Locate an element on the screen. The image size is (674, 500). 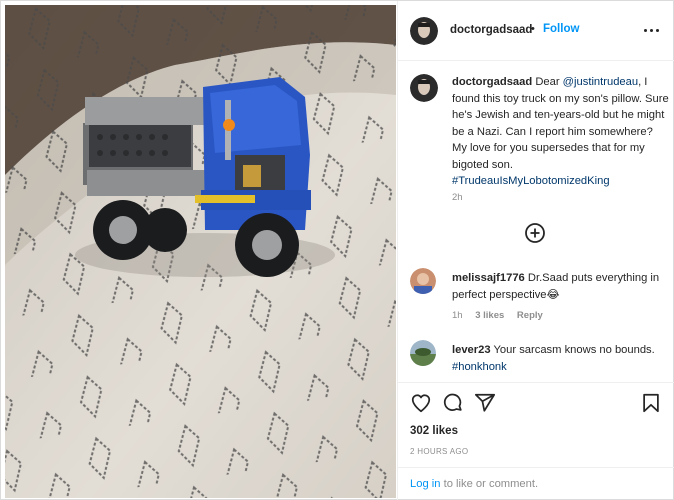
share-icon is located at coordinates (485, 403).